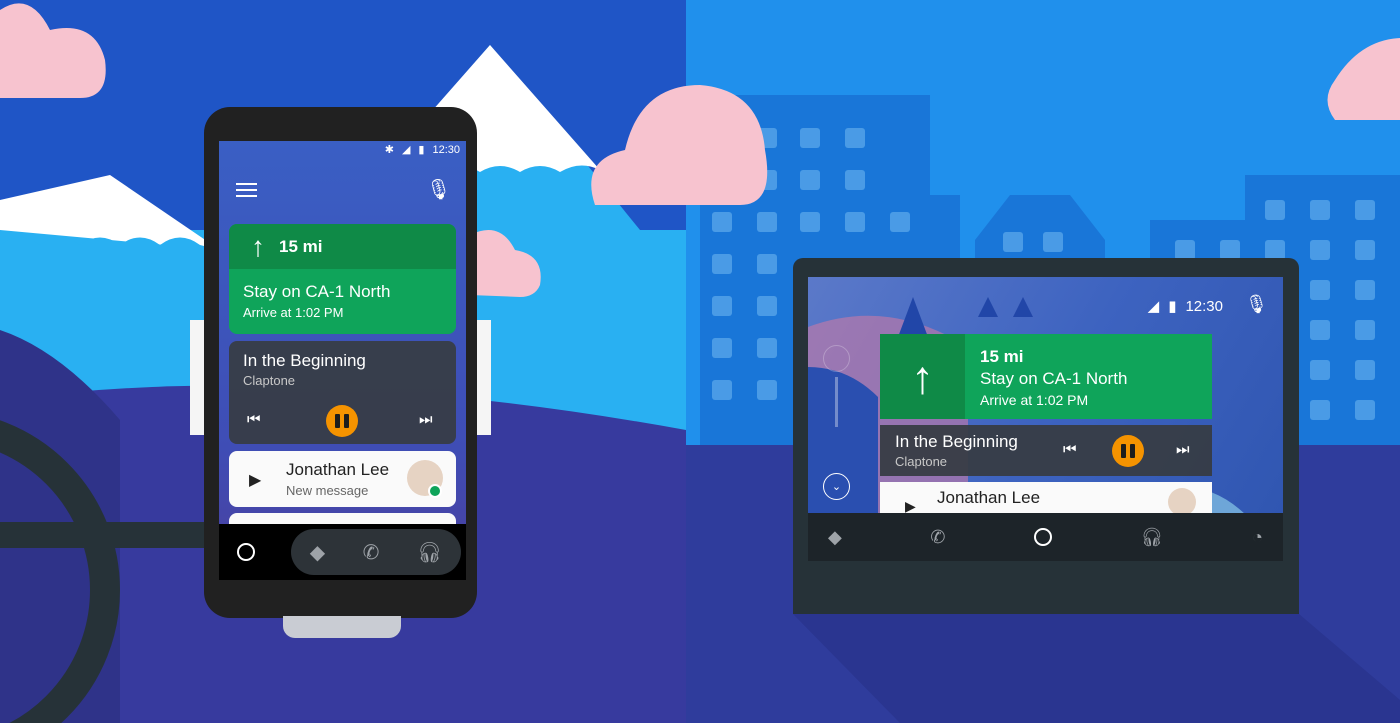  What do you see at coordinates (255, 480) in the screenshot?
I see `play-icon: ▶` at bounding box center [255, 480].